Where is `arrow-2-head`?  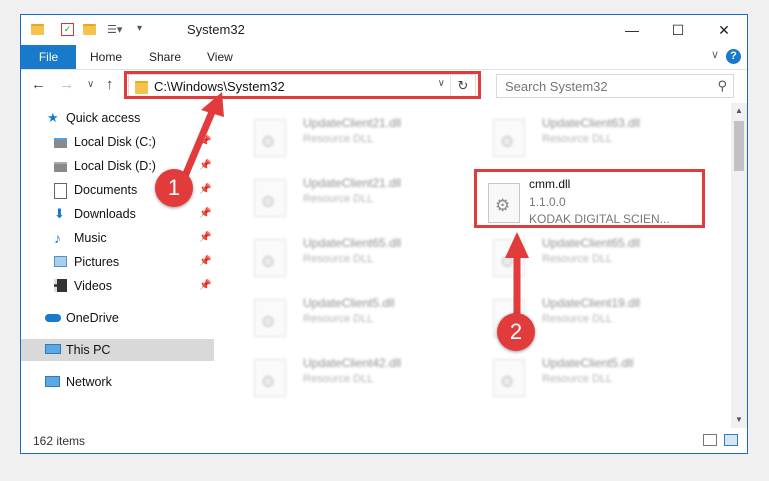
arrow-2-head is located at coordinates (517, 245).